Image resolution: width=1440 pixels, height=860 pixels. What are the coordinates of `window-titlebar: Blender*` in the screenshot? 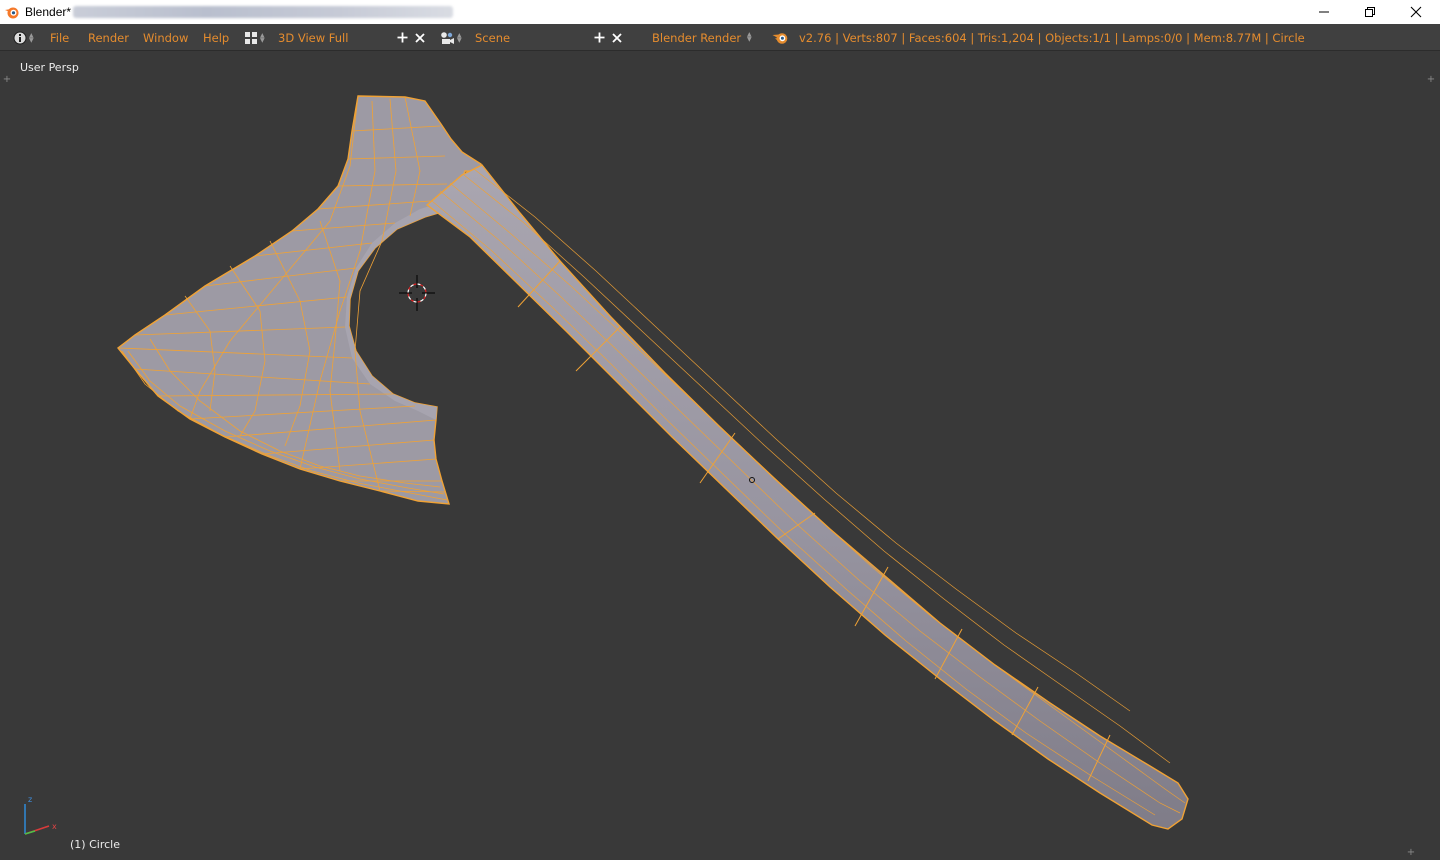 It's located at (720, 12).